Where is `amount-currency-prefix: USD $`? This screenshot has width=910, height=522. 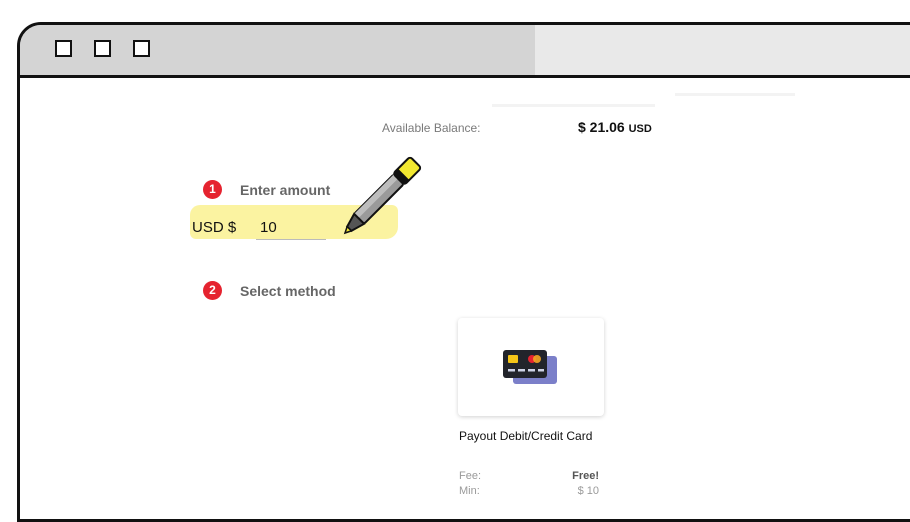 amount-currency-prefix: USD $ is located at coordinates (214, 227).